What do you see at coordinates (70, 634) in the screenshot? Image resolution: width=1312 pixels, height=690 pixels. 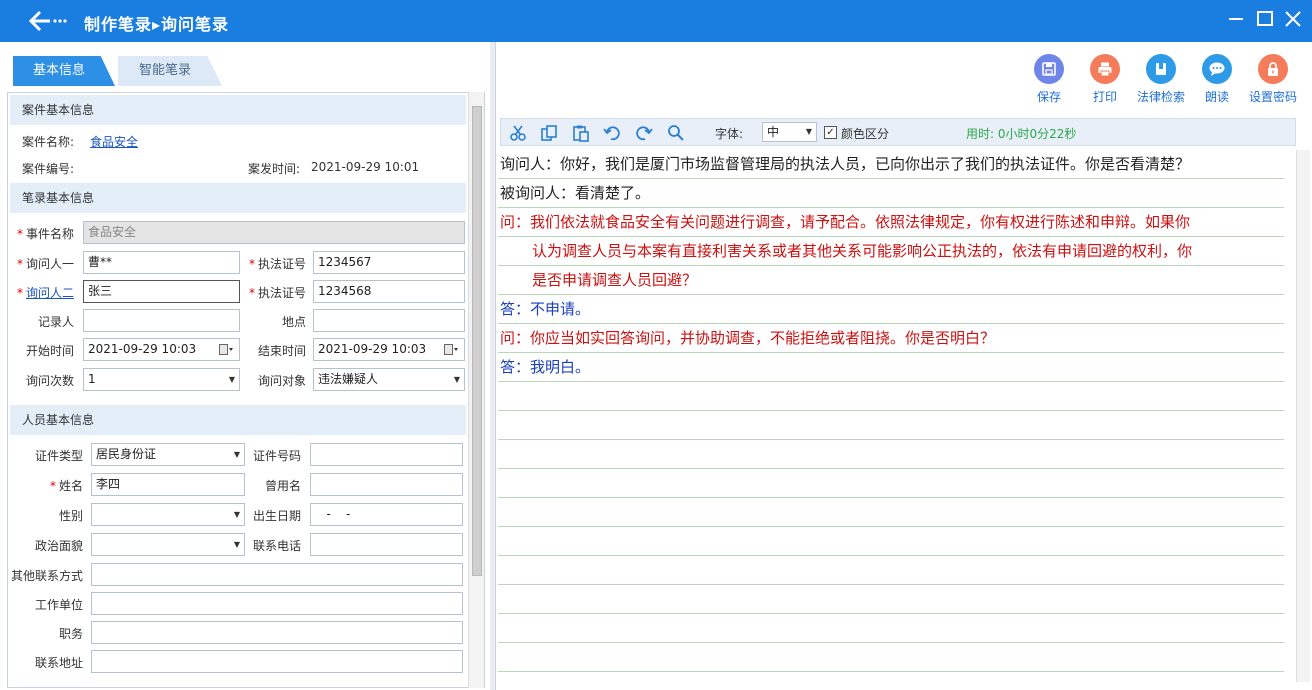 I see `duty-label: 职务` at bounding box center [70, 634].